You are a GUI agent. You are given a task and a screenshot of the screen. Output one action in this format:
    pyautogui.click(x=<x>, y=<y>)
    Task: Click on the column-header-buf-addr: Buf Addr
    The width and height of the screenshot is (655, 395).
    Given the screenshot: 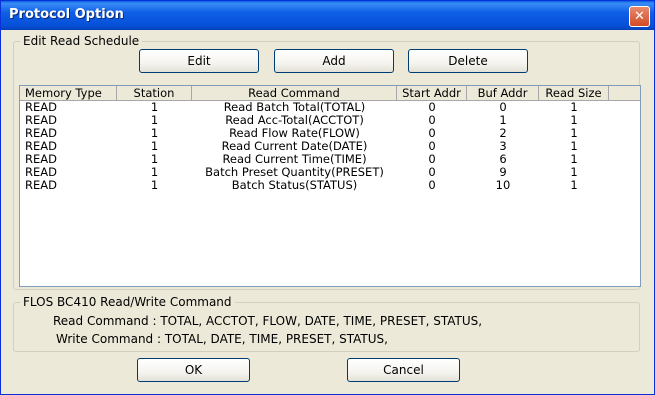 What is the action you would take?
    pyautogui.click(x=503, y=93)
    